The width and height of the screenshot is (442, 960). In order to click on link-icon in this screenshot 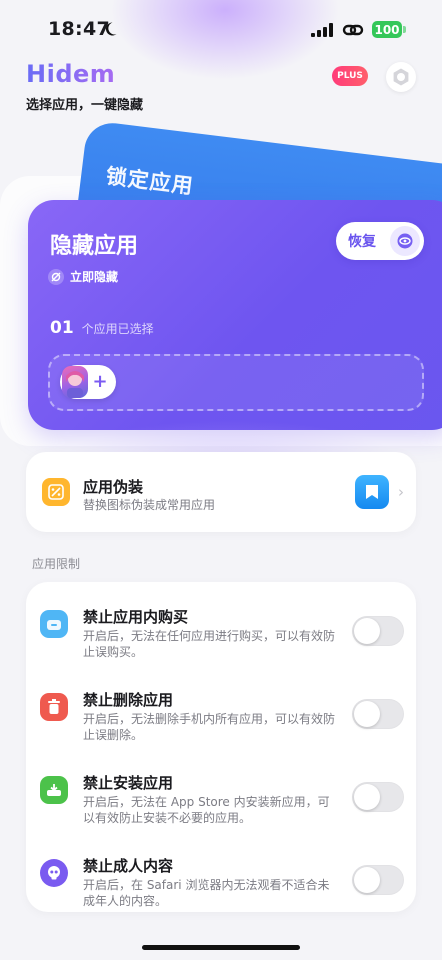, I will do `click(353, 30)`.